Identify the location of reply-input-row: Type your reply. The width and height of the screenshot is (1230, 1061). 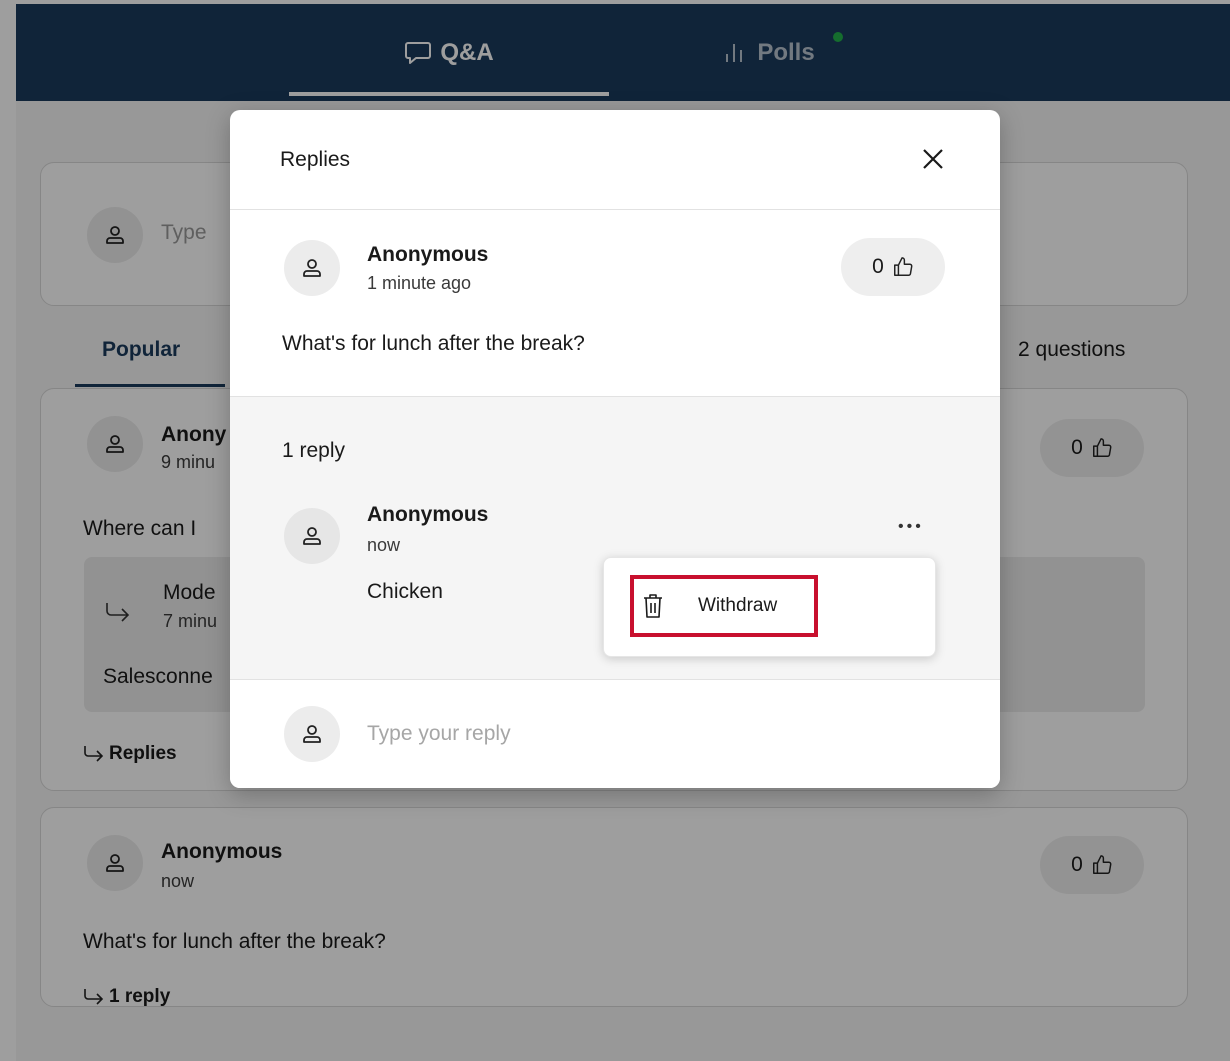
(615, 734).